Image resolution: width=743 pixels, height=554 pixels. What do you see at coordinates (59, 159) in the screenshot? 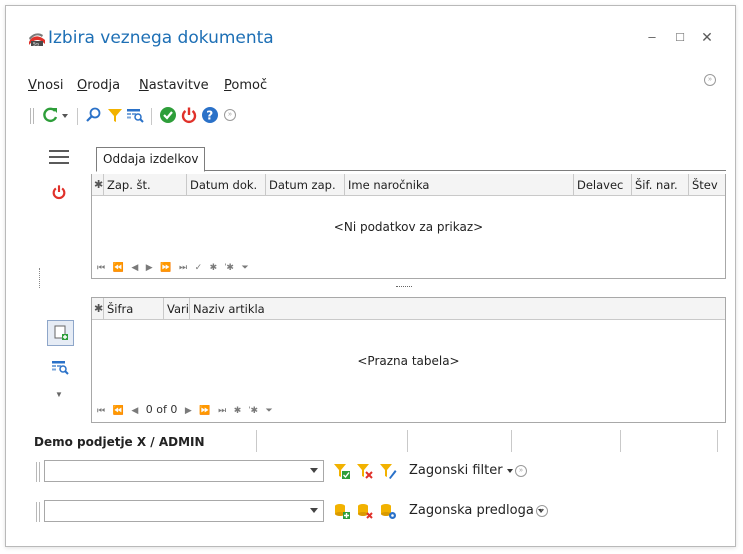
I see `hamburger-menu-icon` at bounding box center [59, 159].